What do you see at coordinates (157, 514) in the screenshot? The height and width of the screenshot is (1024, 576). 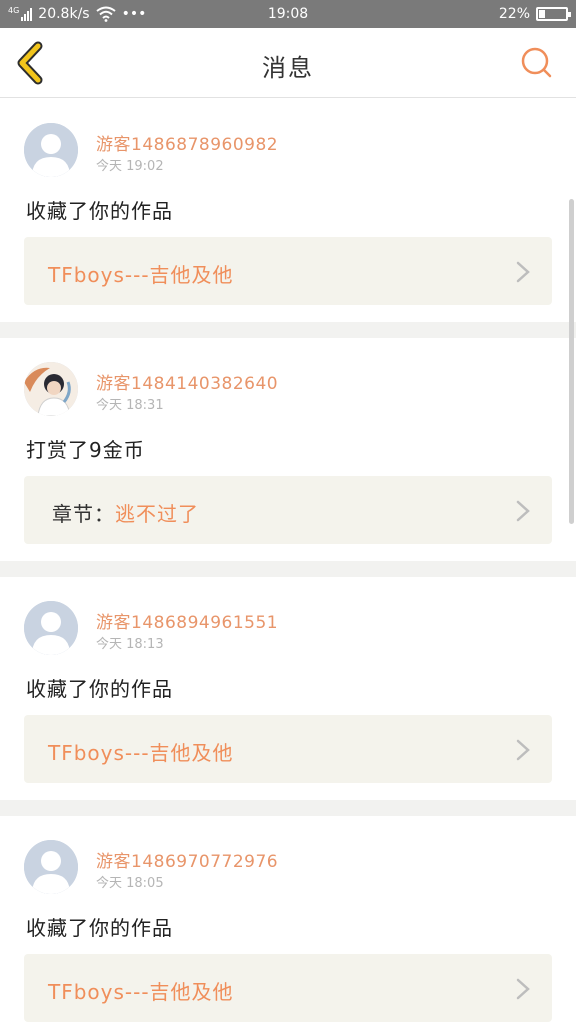 I see `chapter-title: 逃不过了` at bounding box center [157, 514].